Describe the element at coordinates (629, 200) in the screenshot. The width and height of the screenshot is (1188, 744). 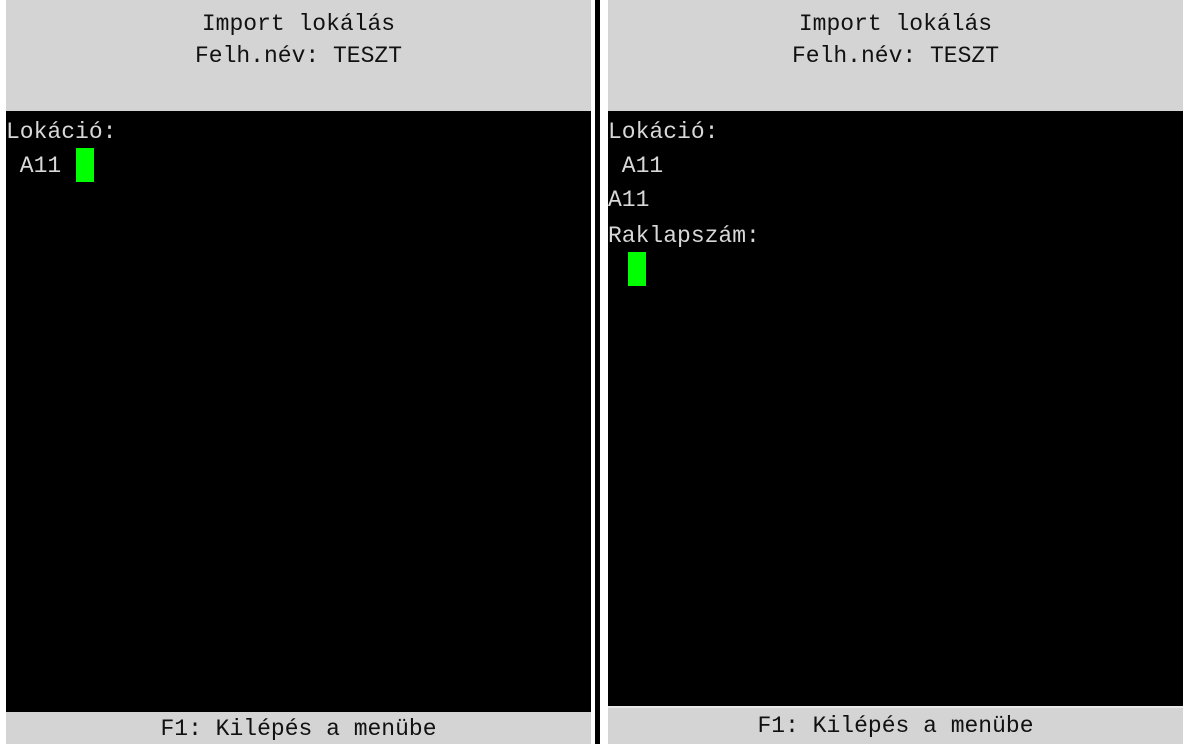
I see `location-confirmed-value: A11` at that location.